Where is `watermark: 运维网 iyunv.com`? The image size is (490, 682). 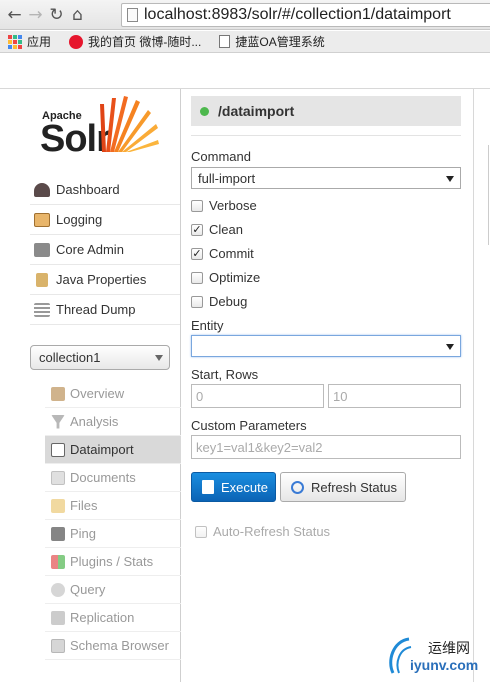 watermark: 运维网 iyunv.com is located at coordinates (437, 655).